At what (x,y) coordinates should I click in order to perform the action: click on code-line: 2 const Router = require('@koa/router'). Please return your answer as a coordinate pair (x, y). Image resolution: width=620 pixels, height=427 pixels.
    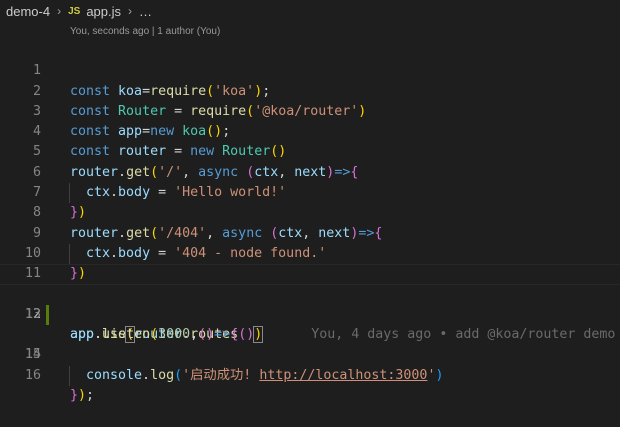
    Looking at the image, I should click on (310, 90).